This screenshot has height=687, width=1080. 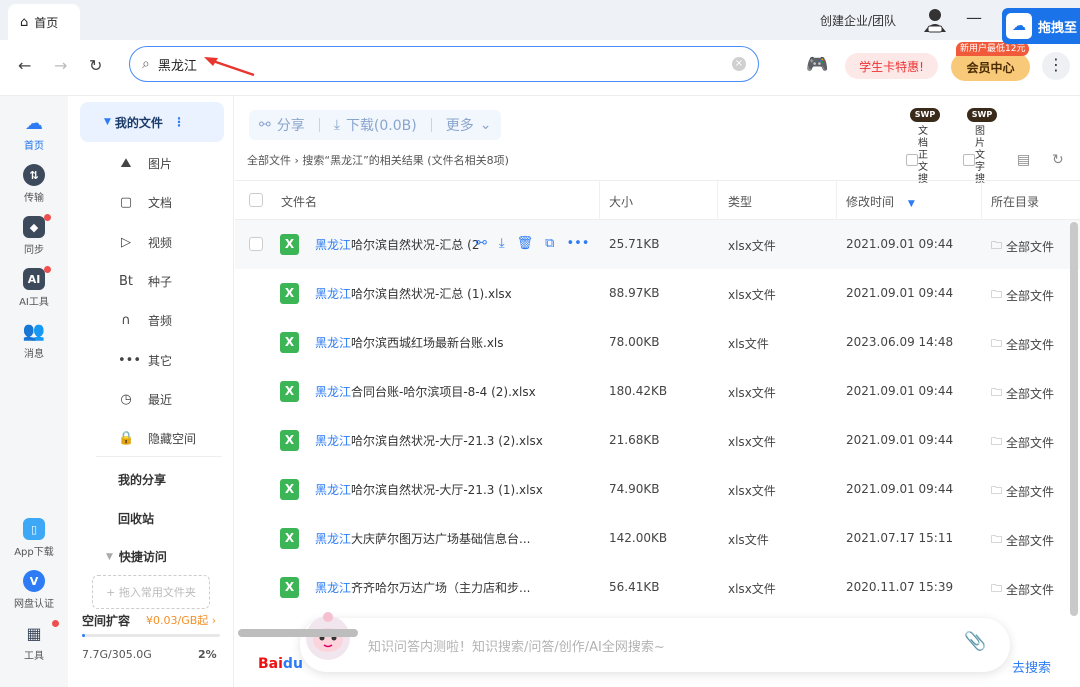 I want to click on share-button: ⚯ 分享, so click(x=282, y=125).